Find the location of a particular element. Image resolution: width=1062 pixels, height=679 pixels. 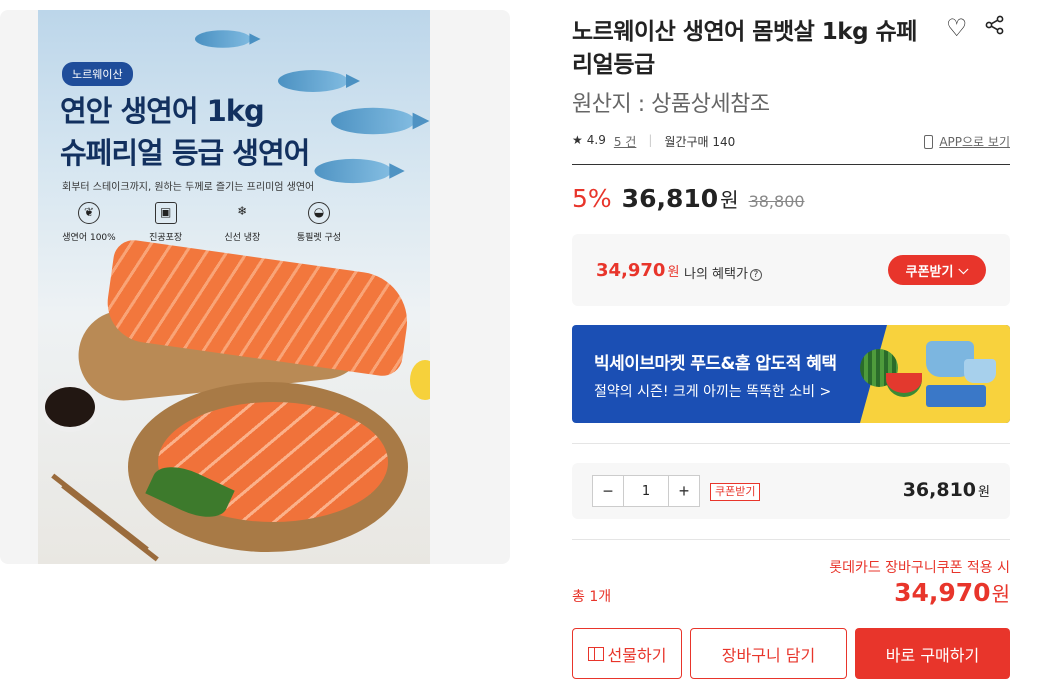

rating: 4.9 is located at coordinates (596, 140).